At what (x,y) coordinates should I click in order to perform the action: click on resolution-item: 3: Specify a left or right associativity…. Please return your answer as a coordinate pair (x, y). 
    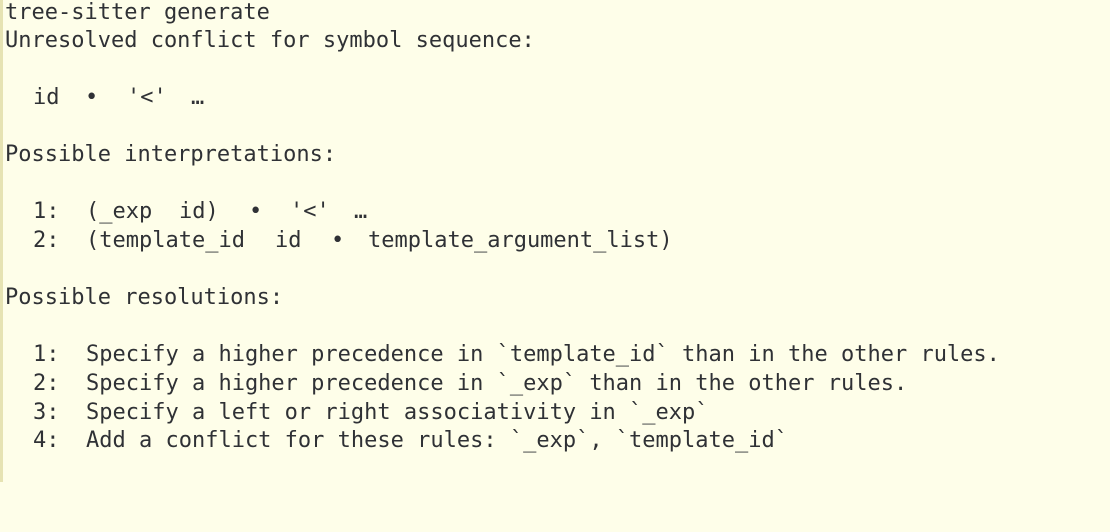
    Looking at the image, I should click on (568, 413).